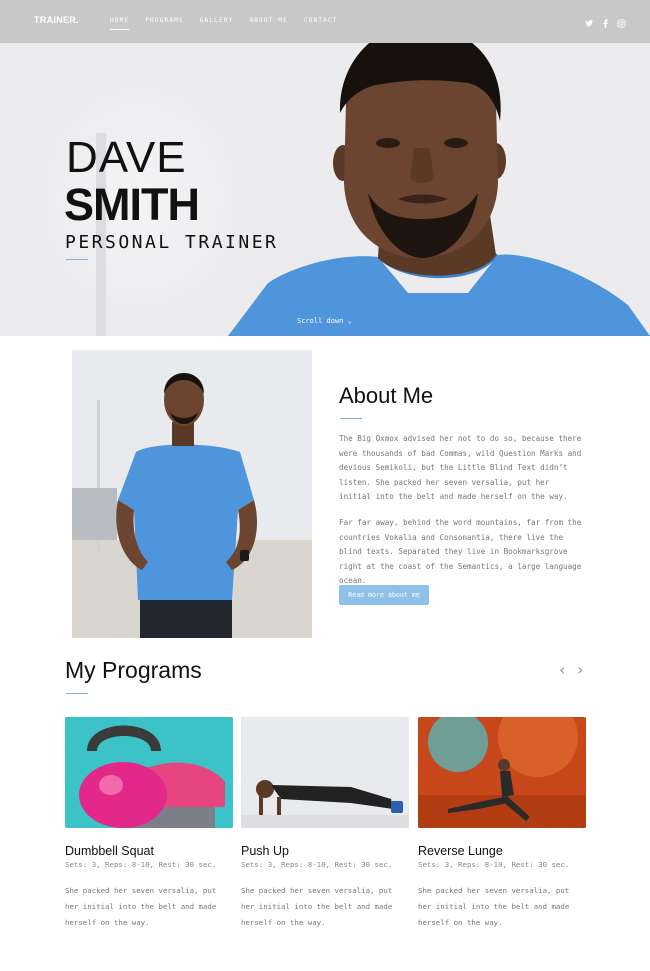  What do you see at coordinates (386, 395) in the screenshot?
I see `about-title: About Me` at bounding box center [386, 395].